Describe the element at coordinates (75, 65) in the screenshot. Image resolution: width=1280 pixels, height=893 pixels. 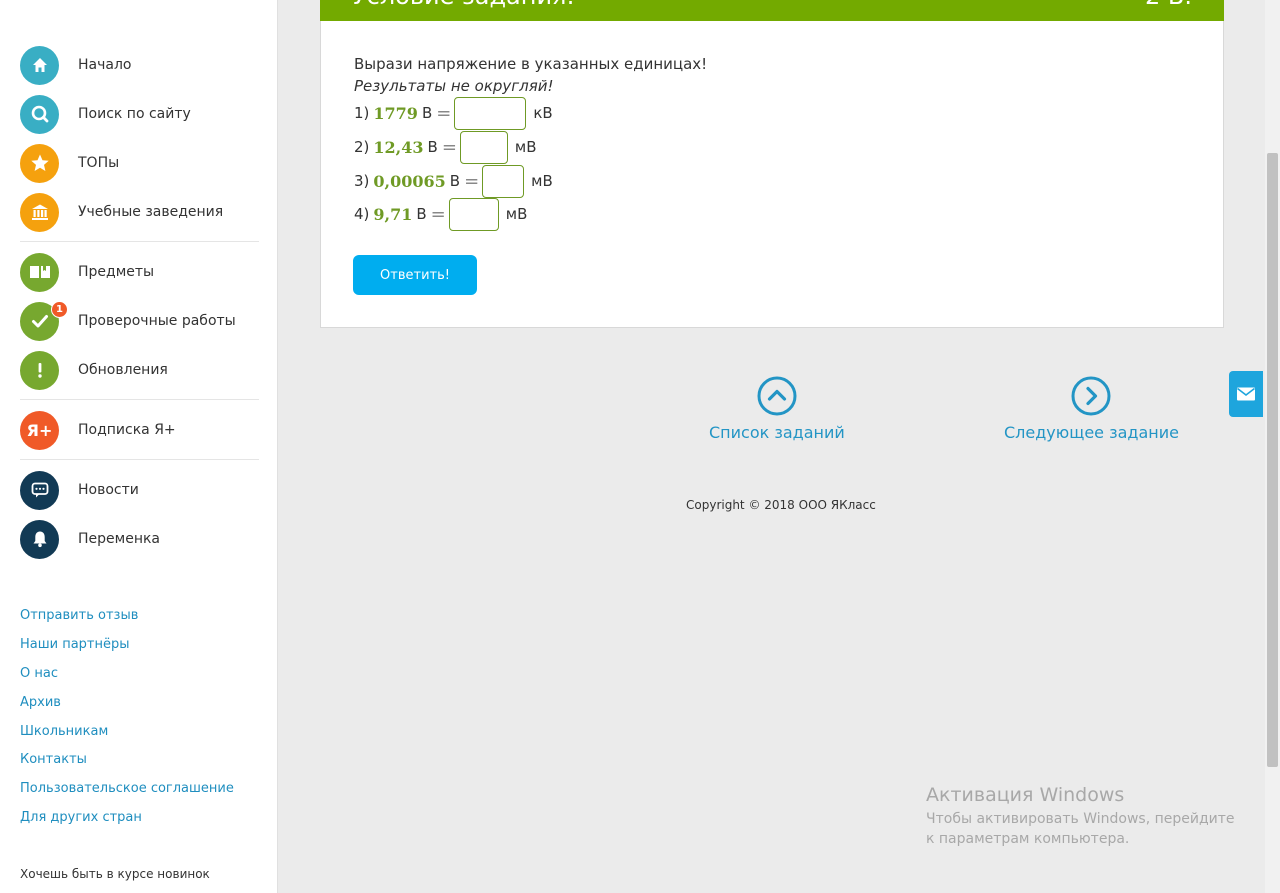
I see `sidebar-item-home: Начало` at that location.